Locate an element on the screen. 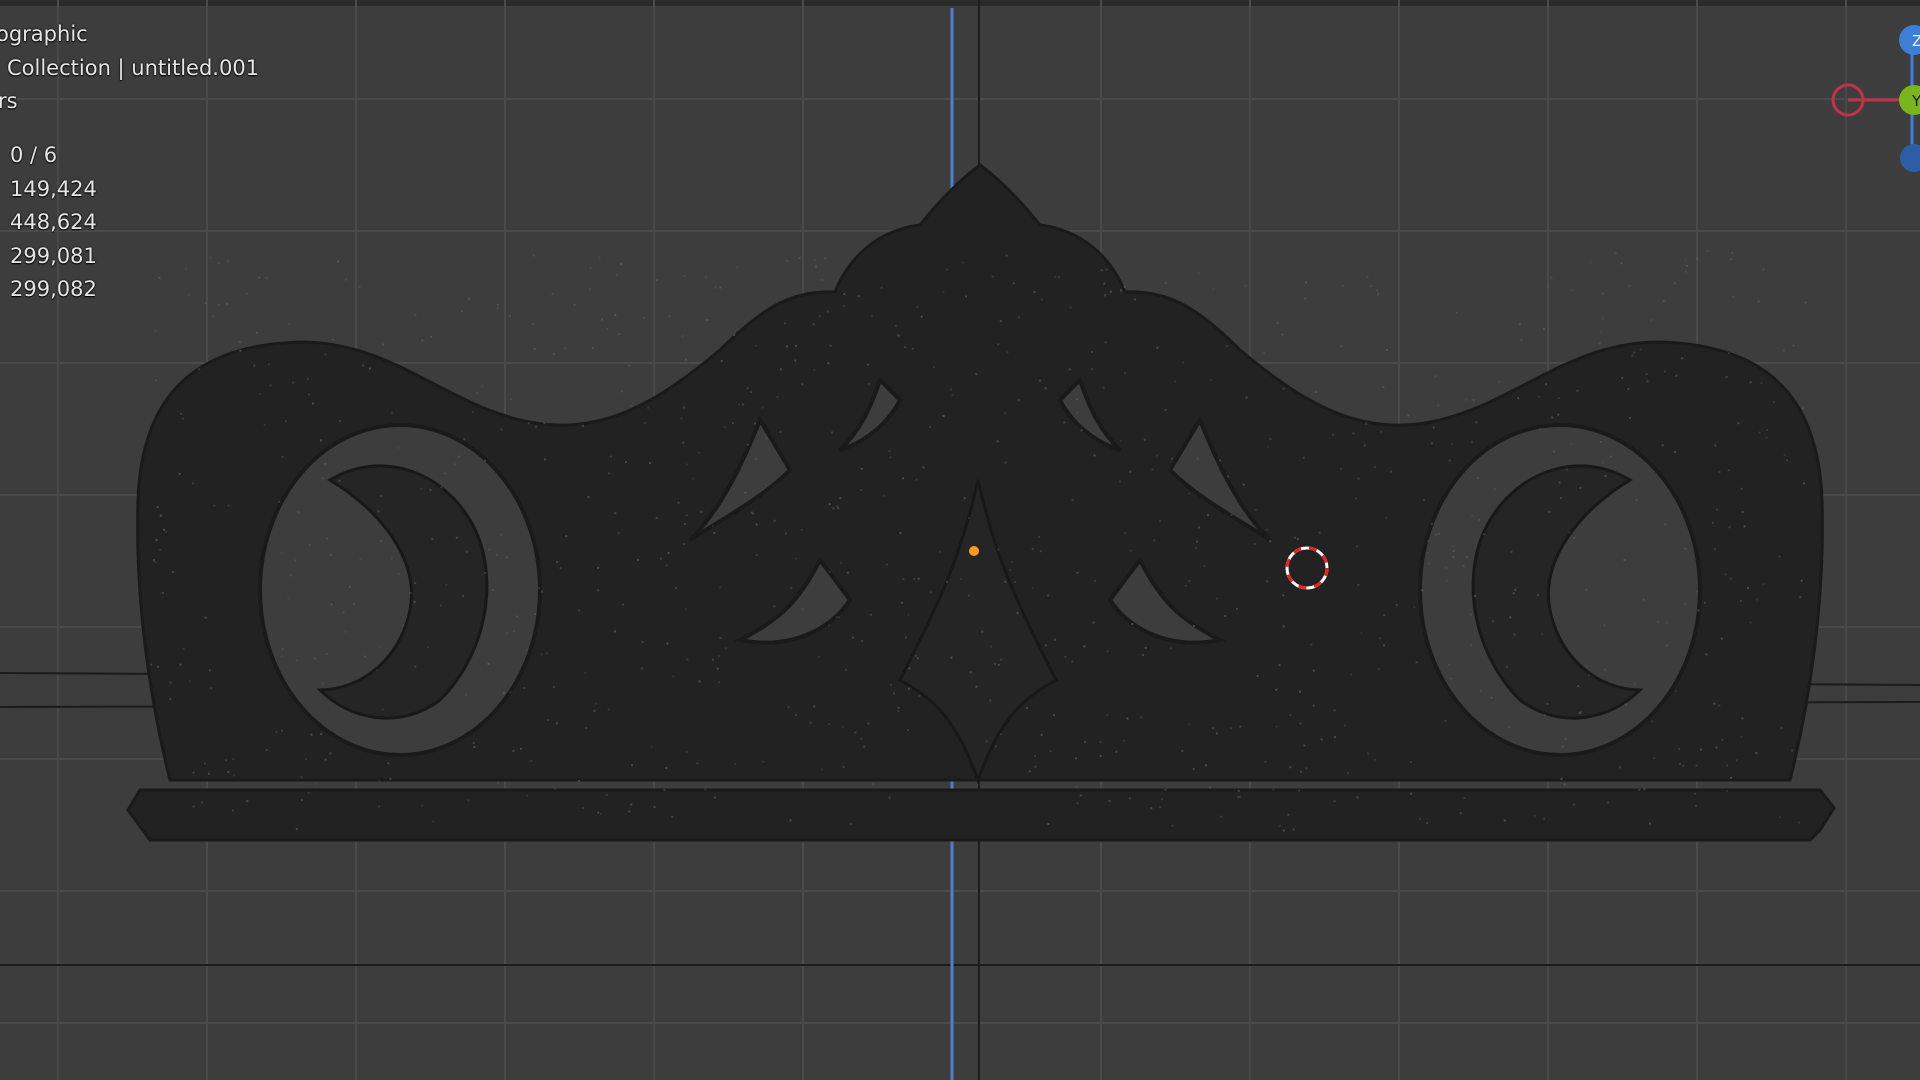  navigation-gizmo: Z Y is located at coordinates (1870, 100).